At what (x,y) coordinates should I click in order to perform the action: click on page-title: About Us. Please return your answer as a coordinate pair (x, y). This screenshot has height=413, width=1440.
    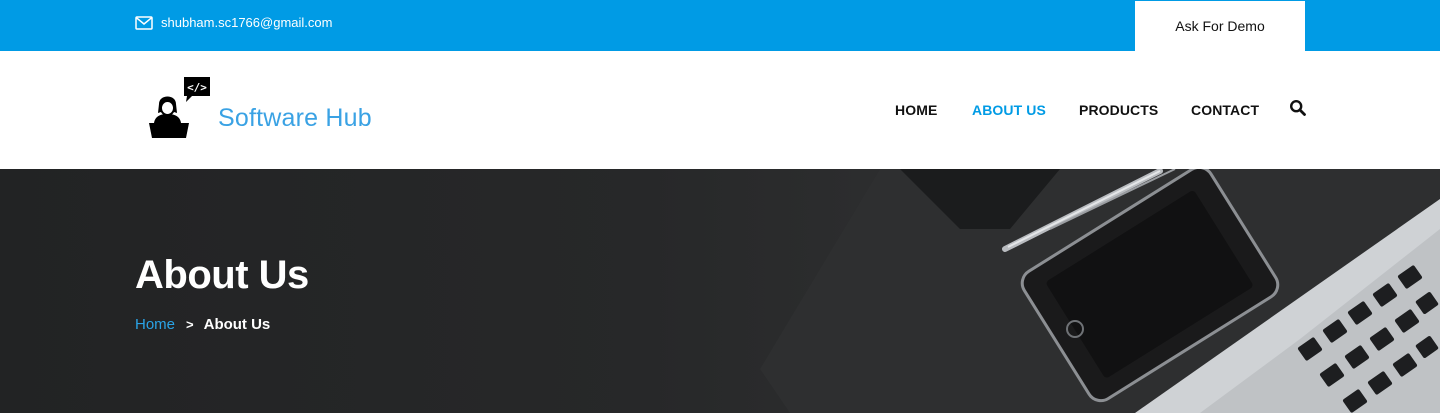
    Looking at the image, I should click on (222, 275).